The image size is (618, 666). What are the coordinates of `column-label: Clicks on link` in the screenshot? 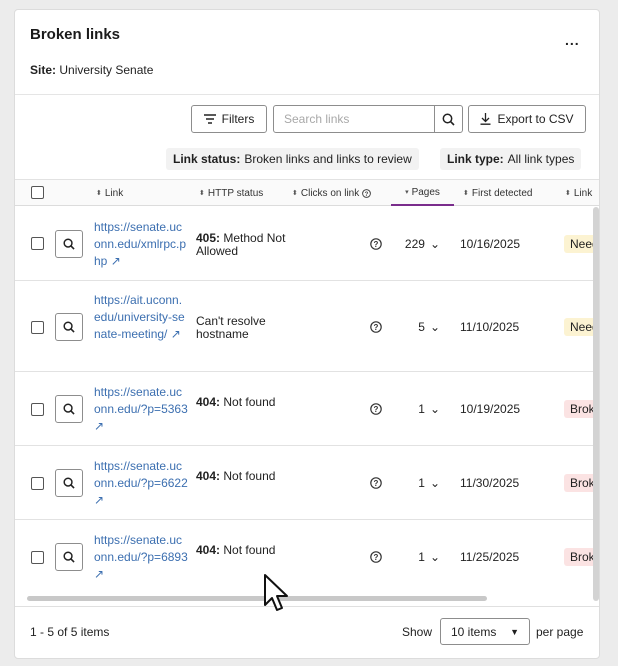 It's located at (330, 193).